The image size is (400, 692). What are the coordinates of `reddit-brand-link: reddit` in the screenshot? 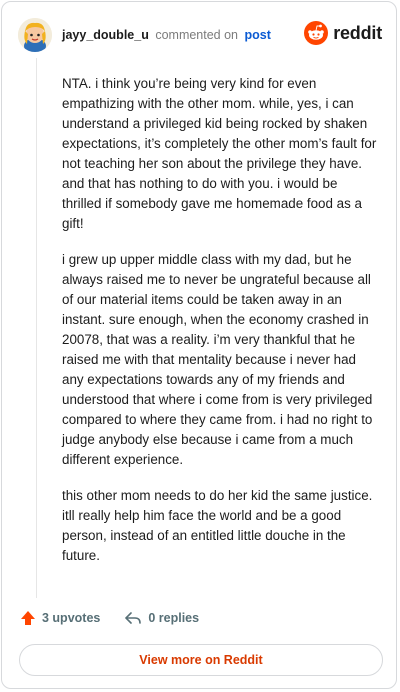 It's located at (343, 33).